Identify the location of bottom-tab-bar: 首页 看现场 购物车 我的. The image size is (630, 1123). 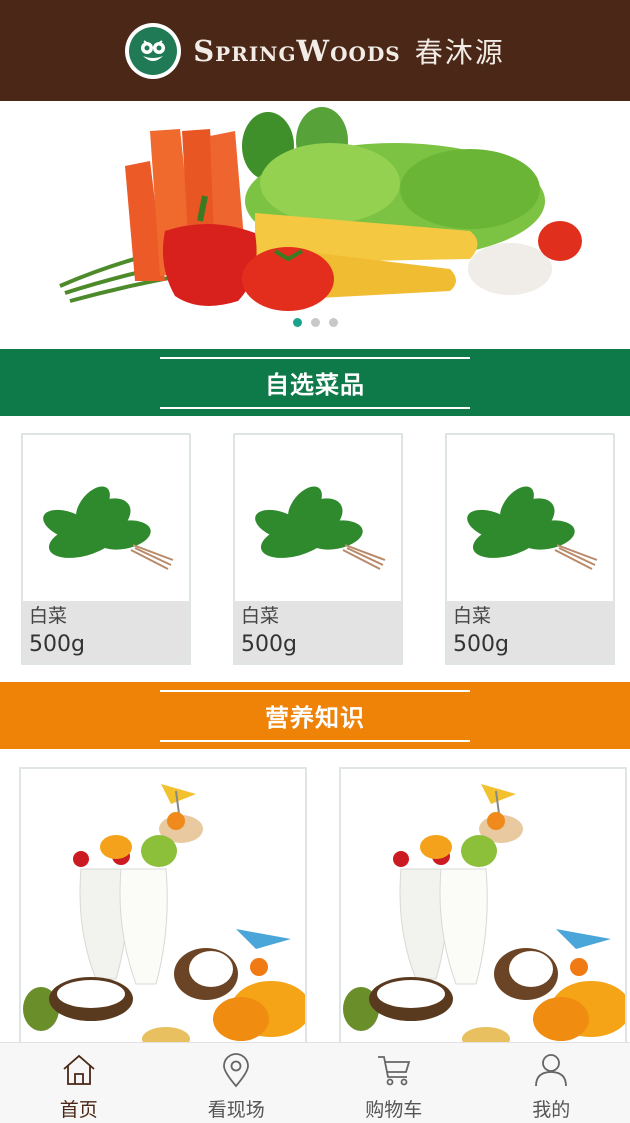
(315, 1082).